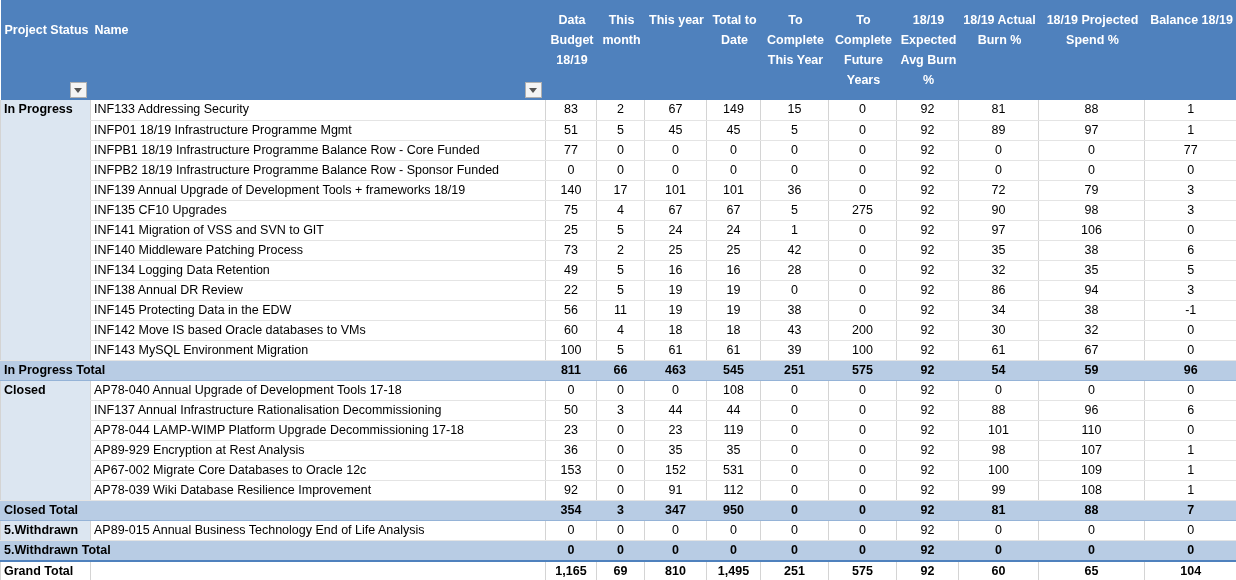 The height and width of the screenshot is (580, 1236). Describe the element at coordinates (998, 330) in the screenshot. I see `value-cell: 30` at that location.